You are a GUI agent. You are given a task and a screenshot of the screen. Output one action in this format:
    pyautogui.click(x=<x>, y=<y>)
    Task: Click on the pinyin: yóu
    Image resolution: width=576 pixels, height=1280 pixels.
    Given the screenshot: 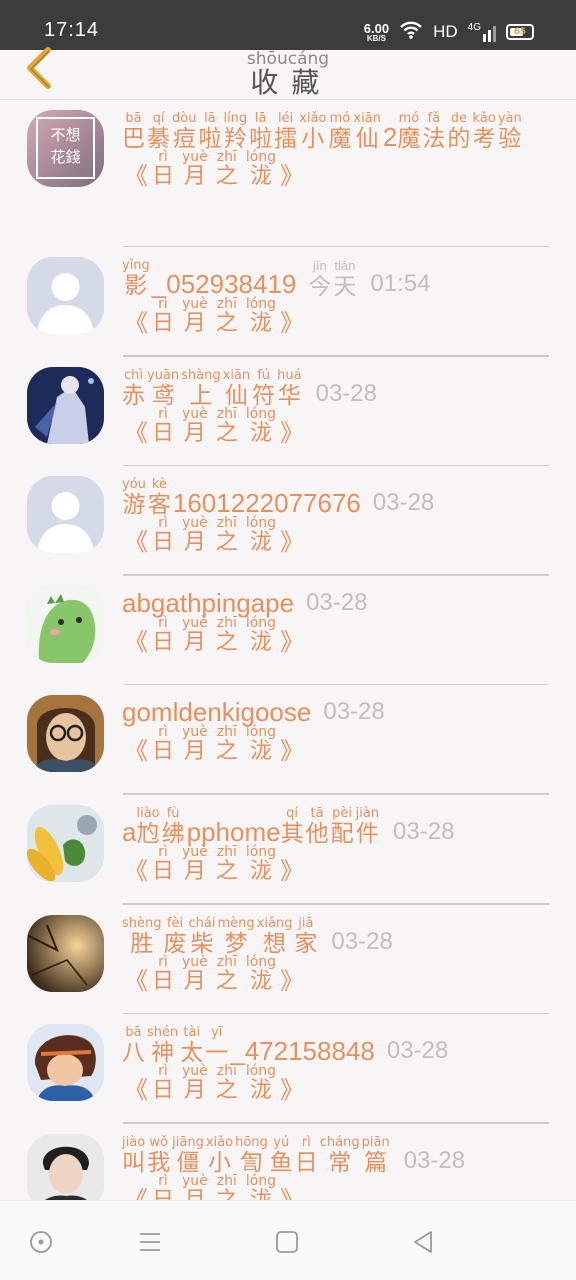 What is the action you would take?
    pyautogui.click(x=134, y=485)
    